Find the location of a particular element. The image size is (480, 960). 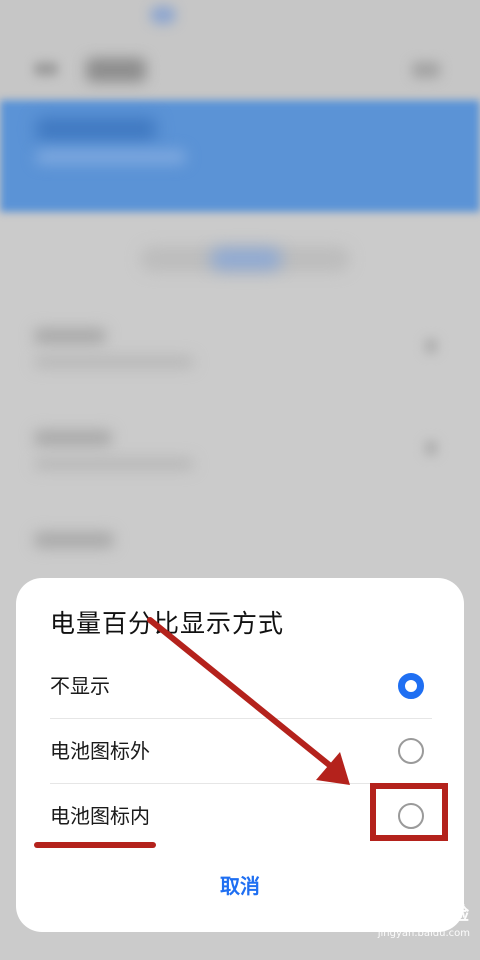

cancel-button: 取消 is located at coordinates (240, 884).